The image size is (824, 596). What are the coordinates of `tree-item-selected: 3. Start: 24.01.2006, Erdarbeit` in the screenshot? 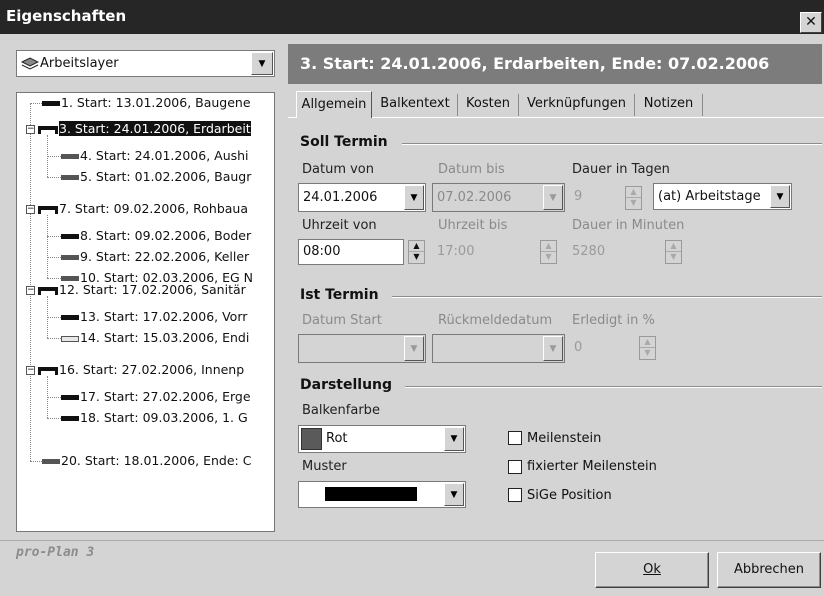 It's located at (144, 129).